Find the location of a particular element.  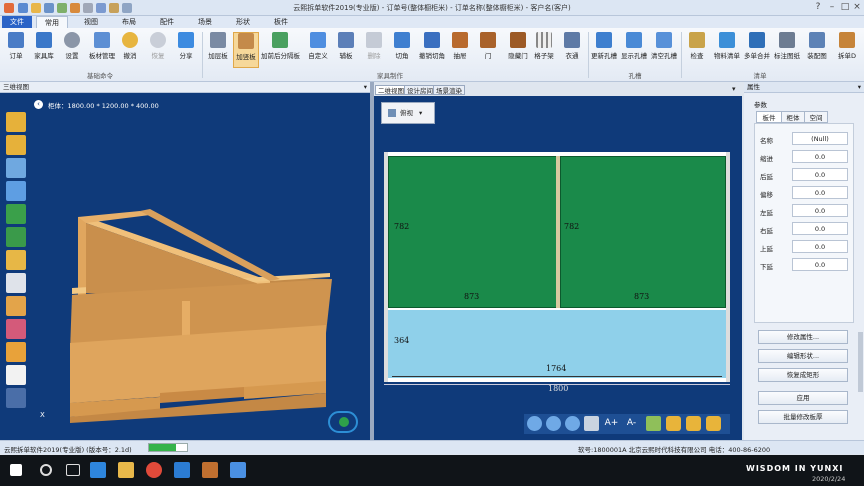

add-divider-button: 加前后分隔板 is located at coordinates (280, 50).